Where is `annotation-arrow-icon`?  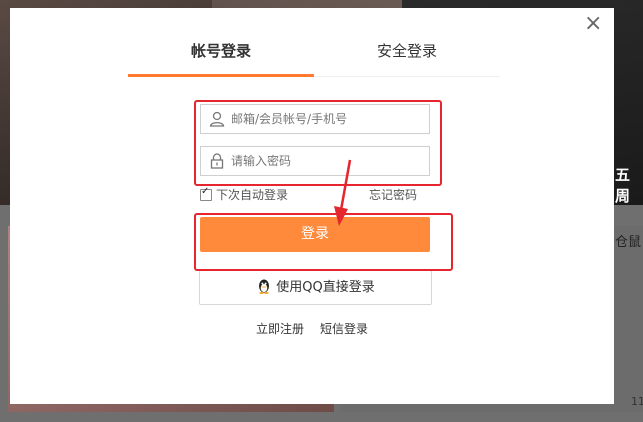
annotation-arrow-icon is located at coordinates (343, 192).